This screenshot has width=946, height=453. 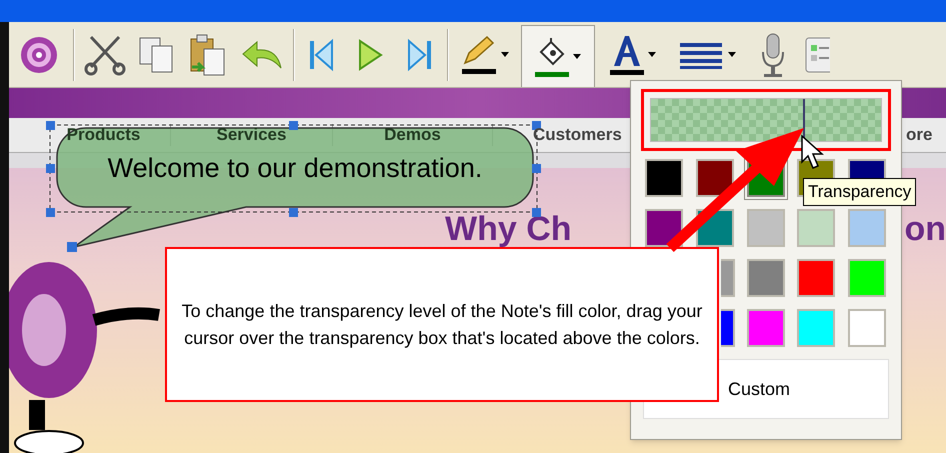 What do you see at coordinates (859, 192) in the screenshot?
I see `tooltip: Transparency` at bounding box center [859, 192].